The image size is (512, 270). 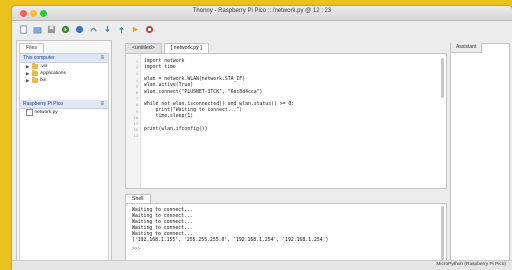 What do you see at coordinates (136, 61) in the screenshot?
I see `line-number: 1` at bounding box center [136, 61].